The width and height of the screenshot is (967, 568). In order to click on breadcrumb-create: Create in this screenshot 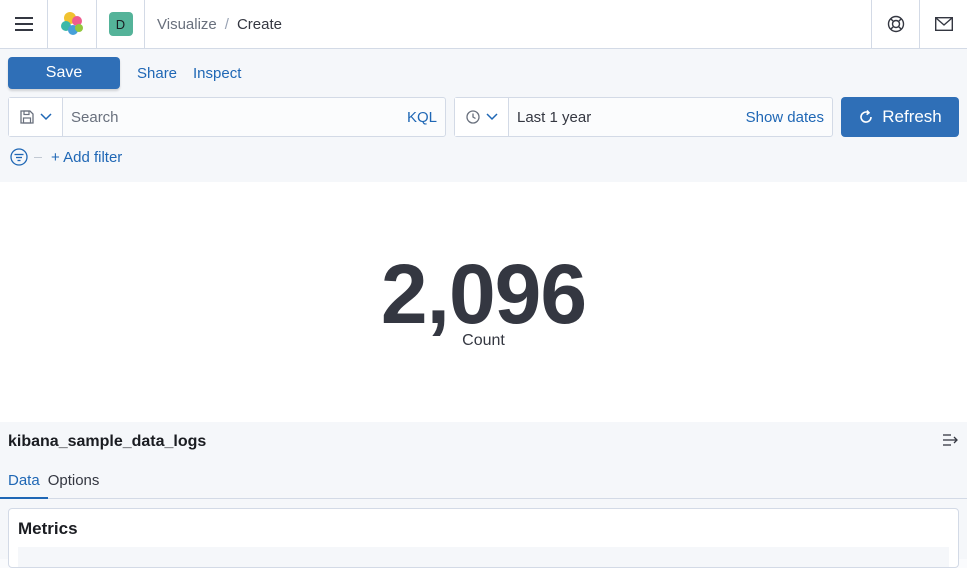, I will do `click(259, 24)`.